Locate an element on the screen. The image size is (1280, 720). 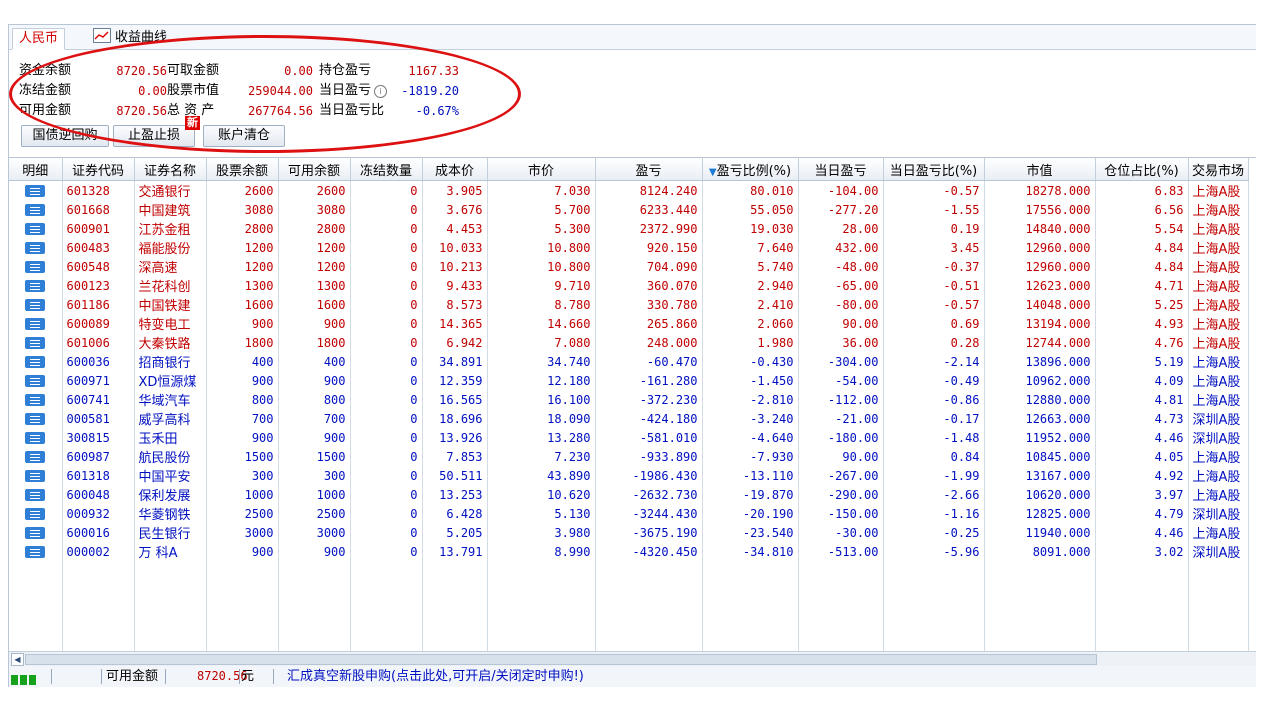
ipo-subscribe-link: 汇成真空新股申购(点击此处,可开启/关闭定时申购!) is located at coordinates (435, 676).